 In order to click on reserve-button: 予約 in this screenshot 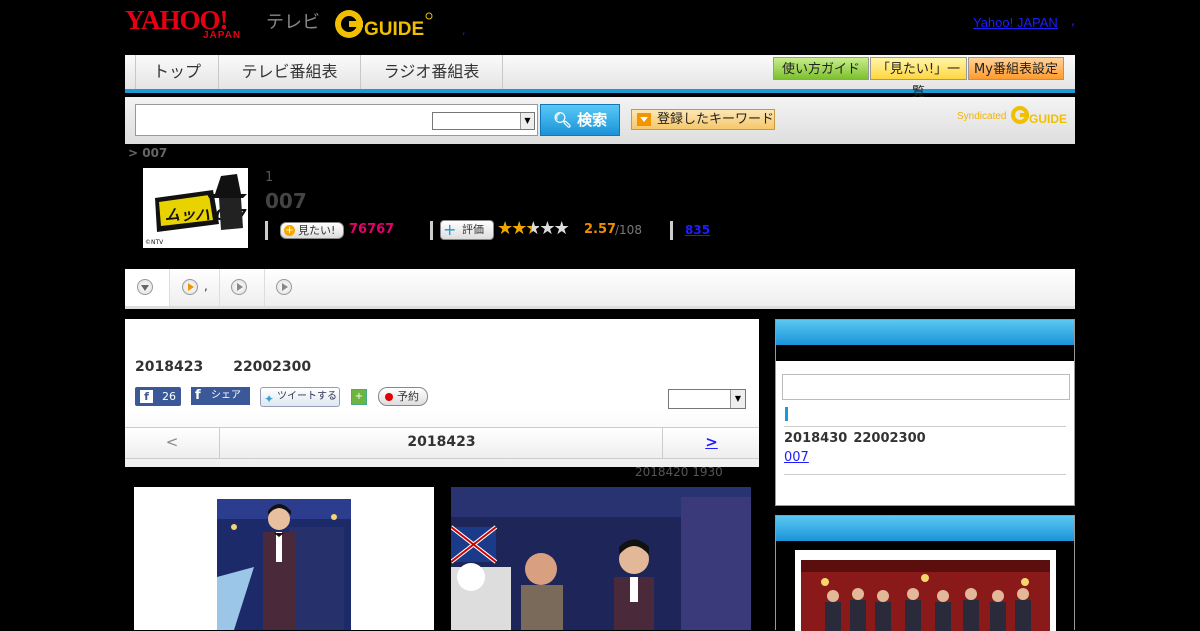, I will do `click(403, 396)`.